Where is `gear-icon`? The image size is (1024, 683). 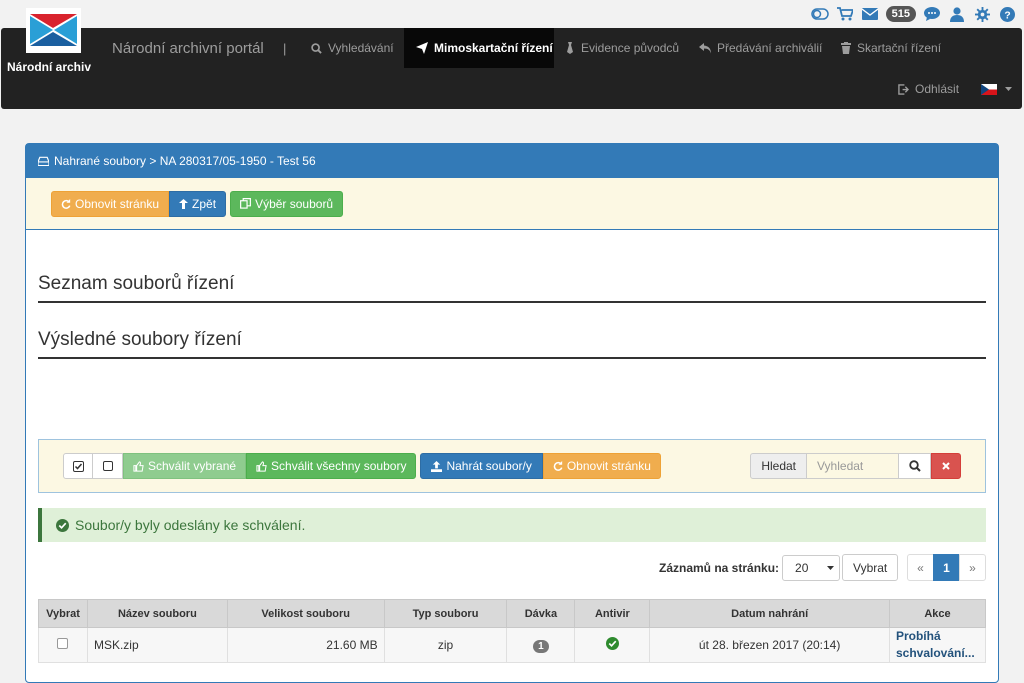 gear-icon is located at coordinates (982, 14).